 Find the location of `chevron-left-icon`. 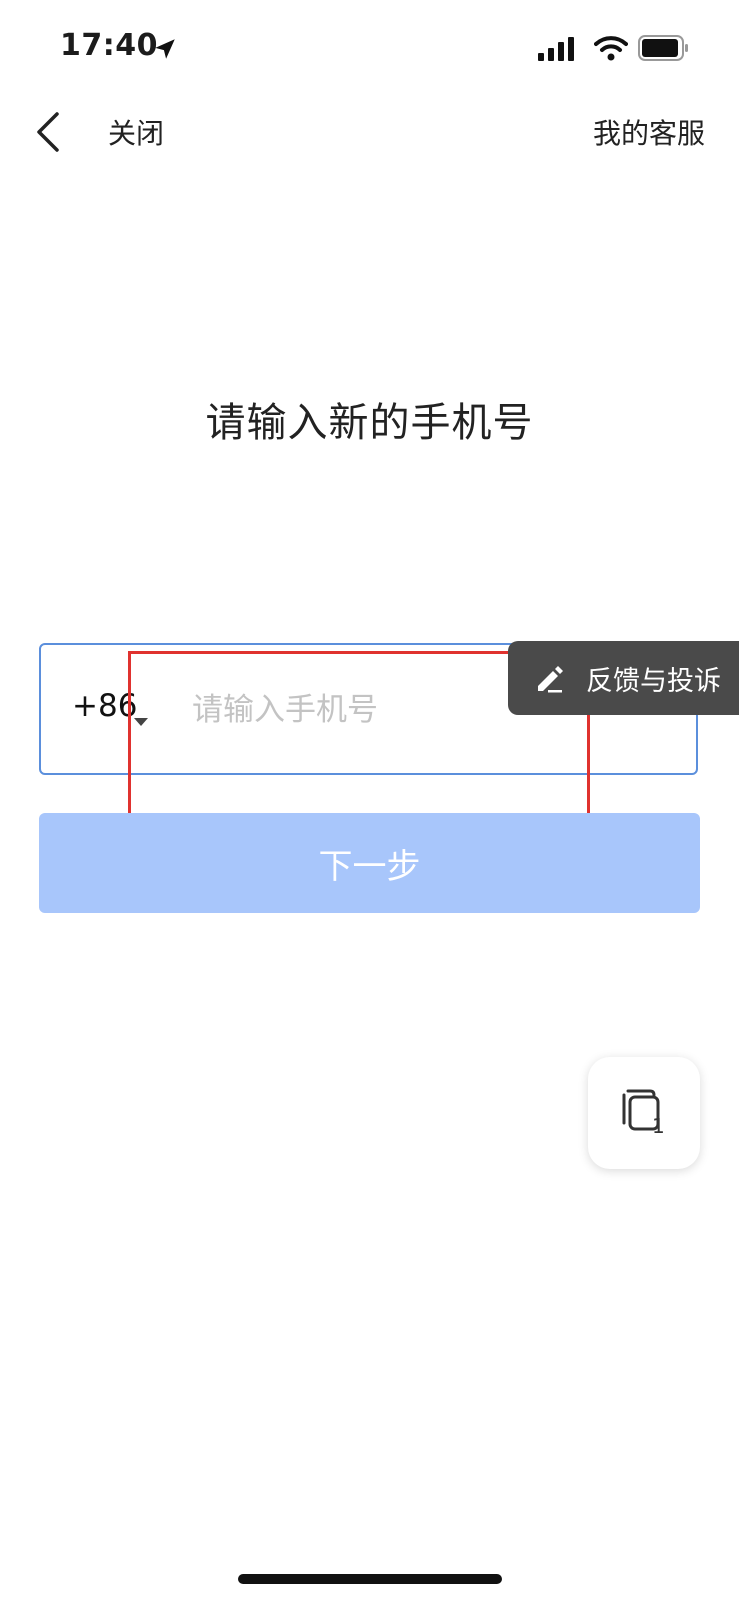

chevron-left-icon is located at coordinates (48, 132).